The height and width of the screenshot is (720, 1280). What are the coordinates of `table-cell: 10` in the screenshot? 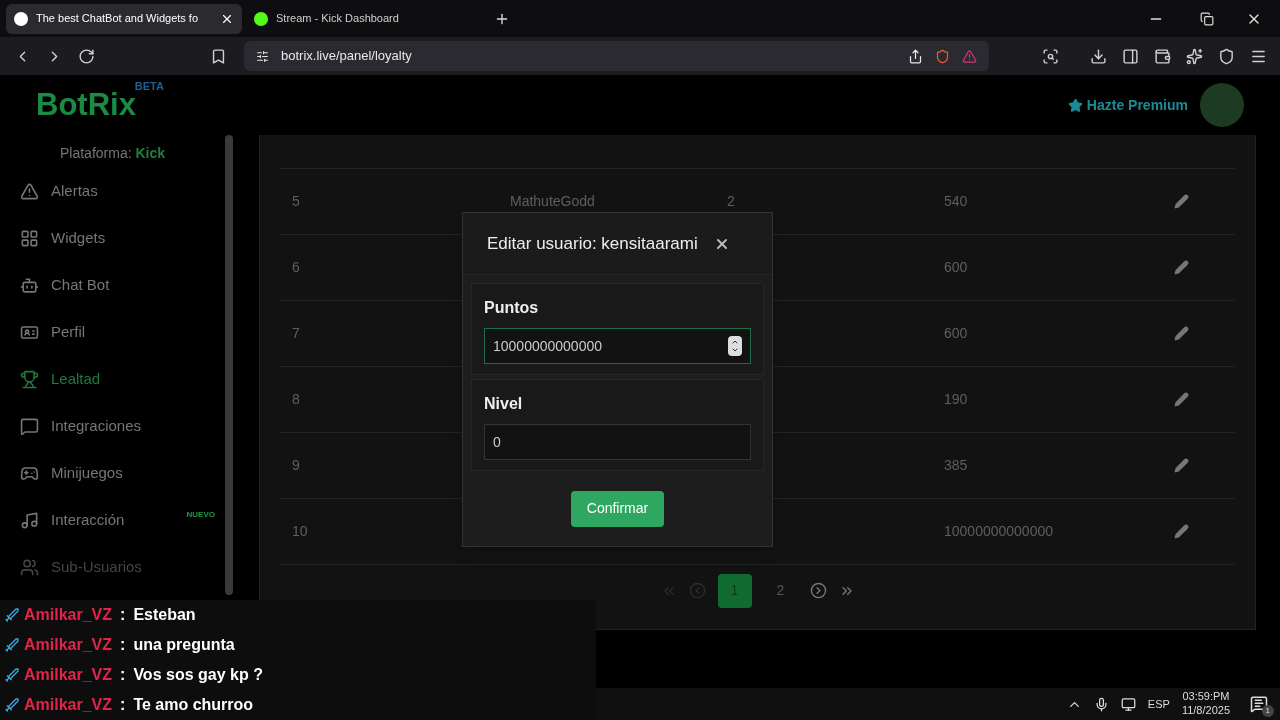 It's located at (300, 531).